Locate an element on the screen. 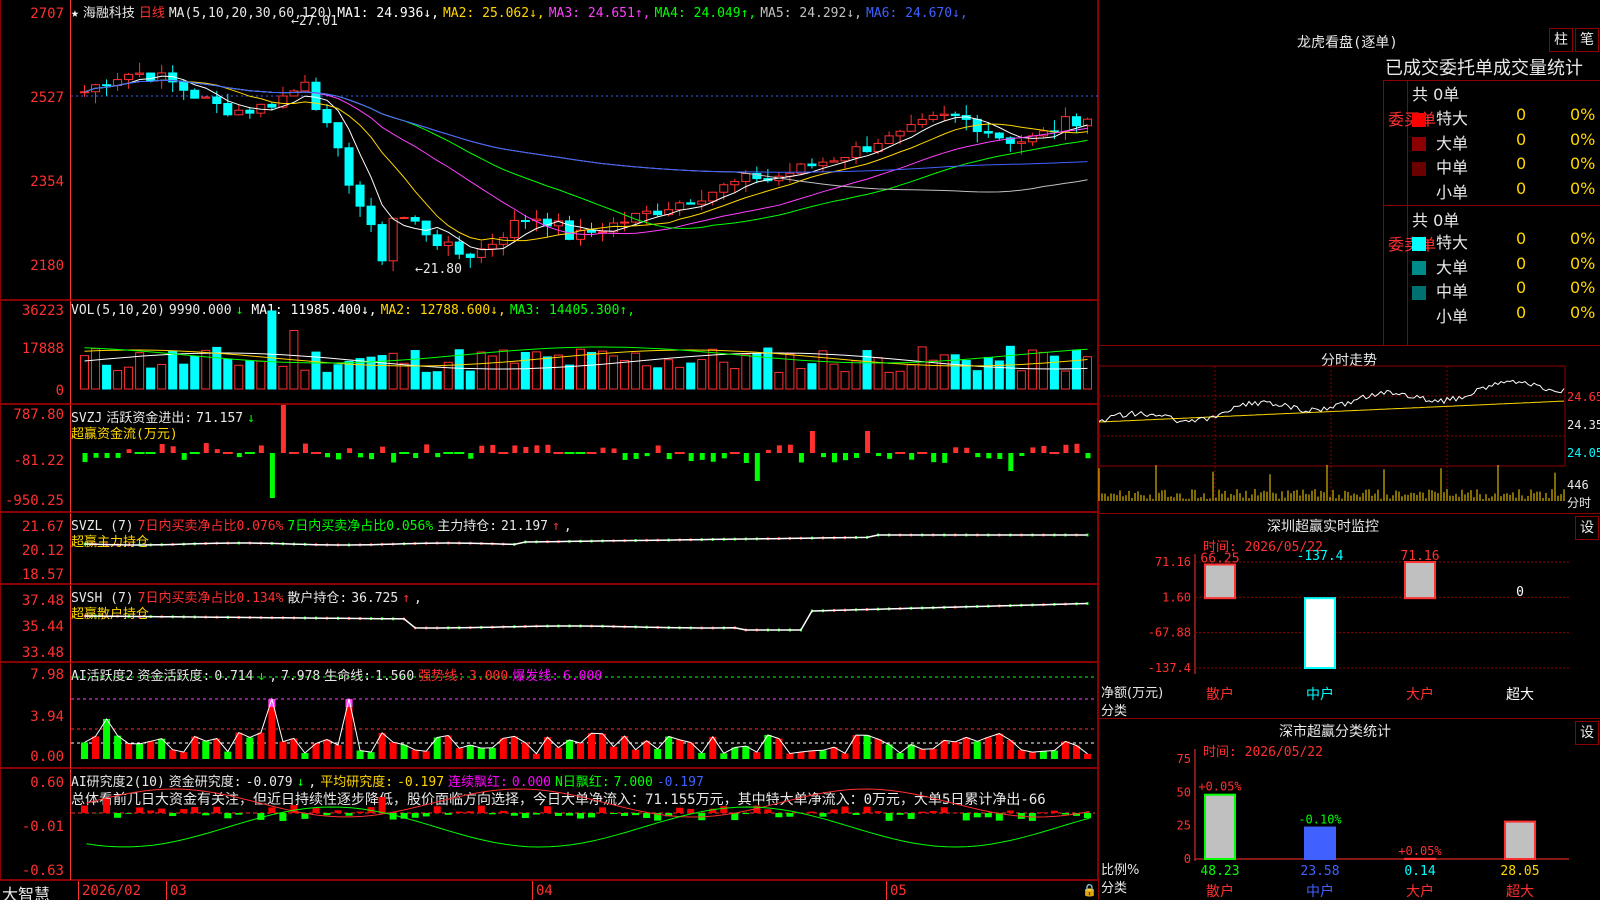 The height and width of the screenshot is (900, 1600). sz-bar-label: -137.4 is located at coordinates (1320, 556).